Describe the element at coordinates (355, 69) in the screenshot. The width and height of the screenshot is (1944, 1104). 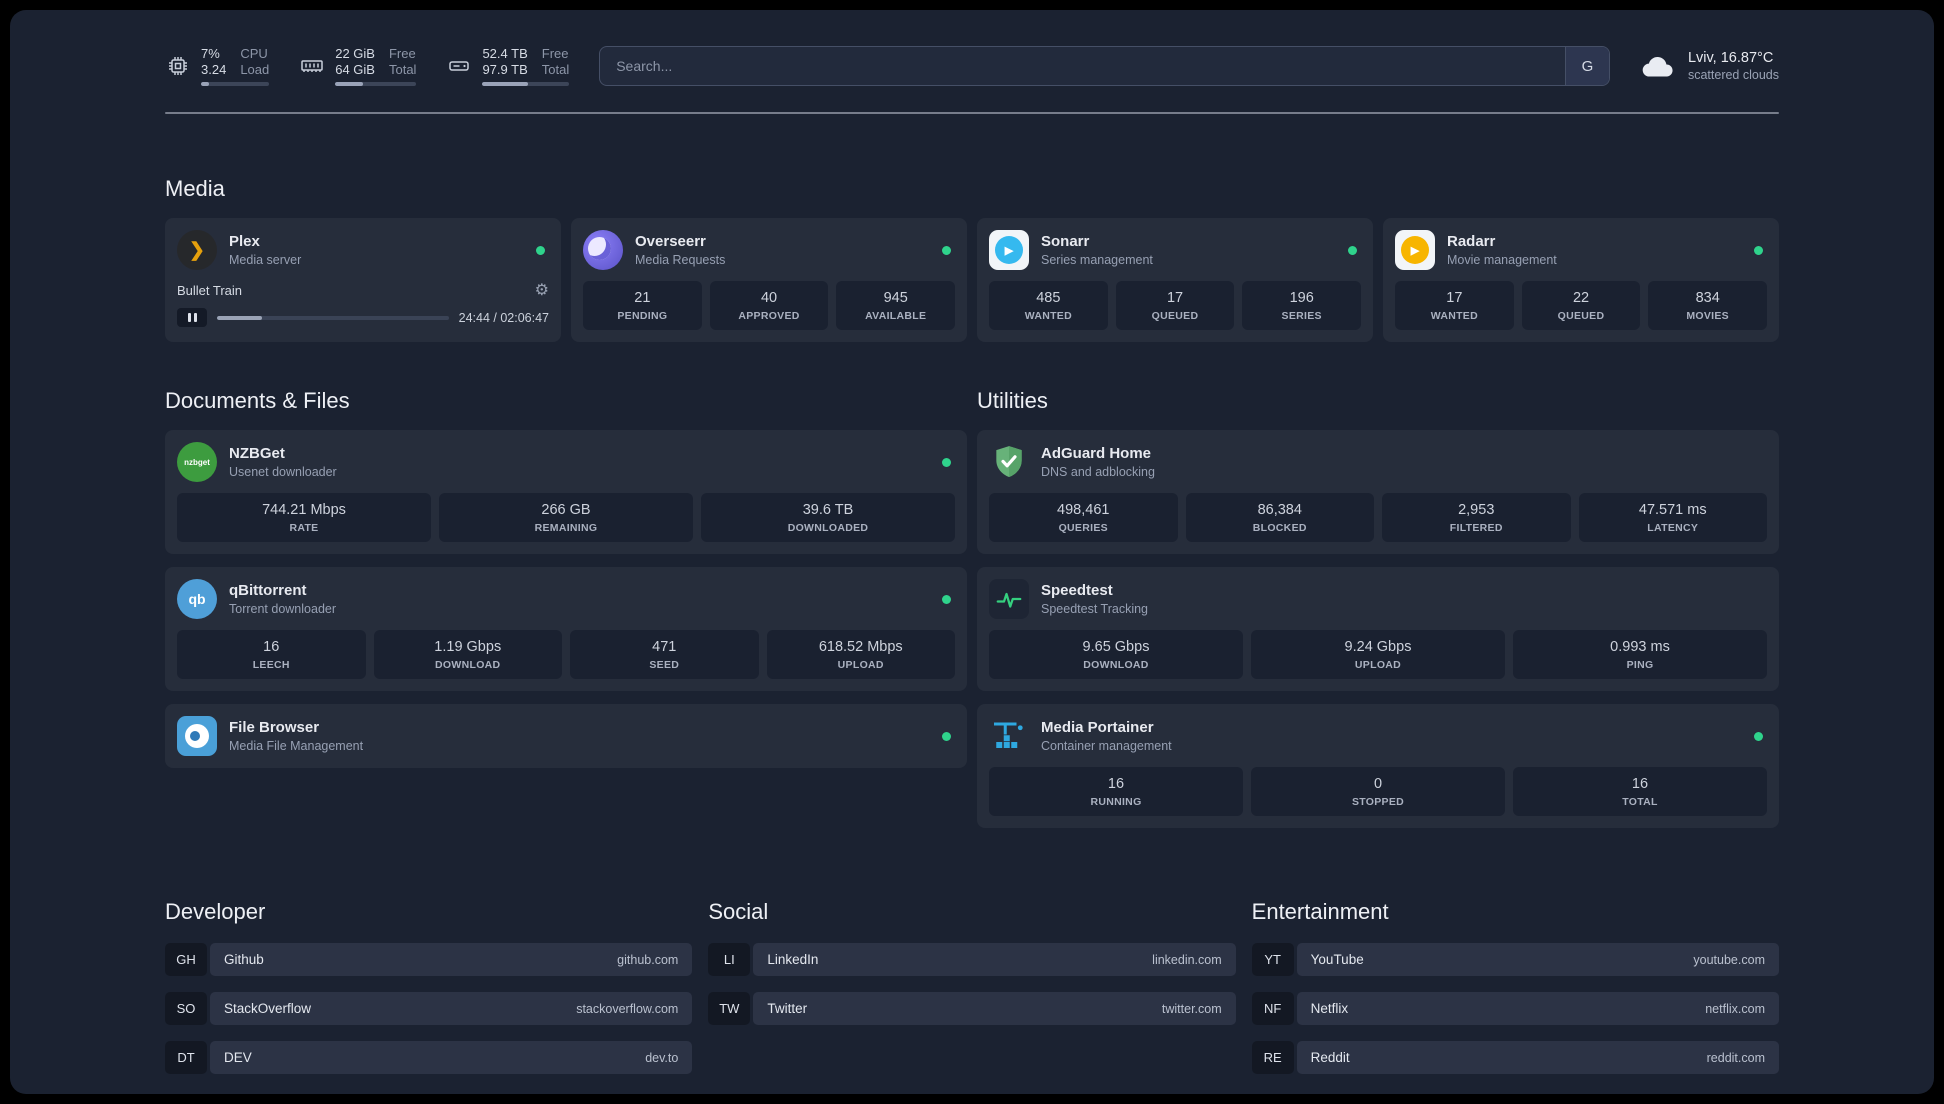
I see `memory-total-value: 64 GiB` at that location.